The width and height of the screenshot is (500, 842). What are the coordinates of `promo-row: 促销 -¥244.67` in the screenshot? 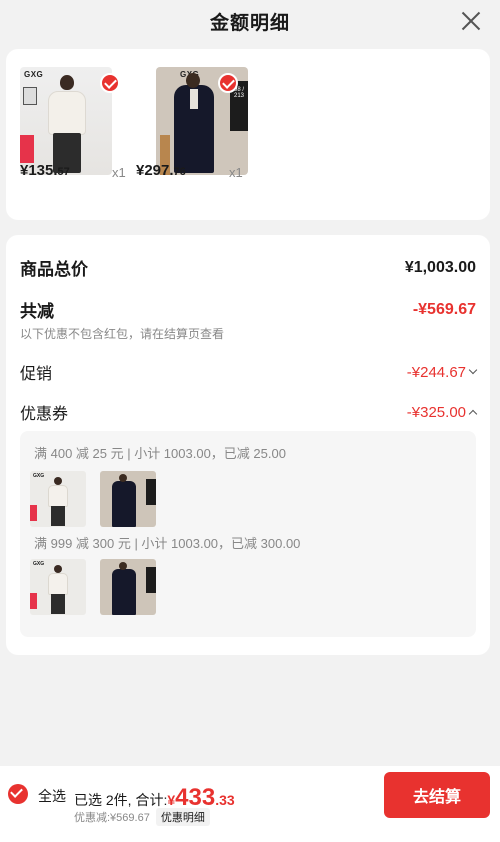 It's located at (249, 372).